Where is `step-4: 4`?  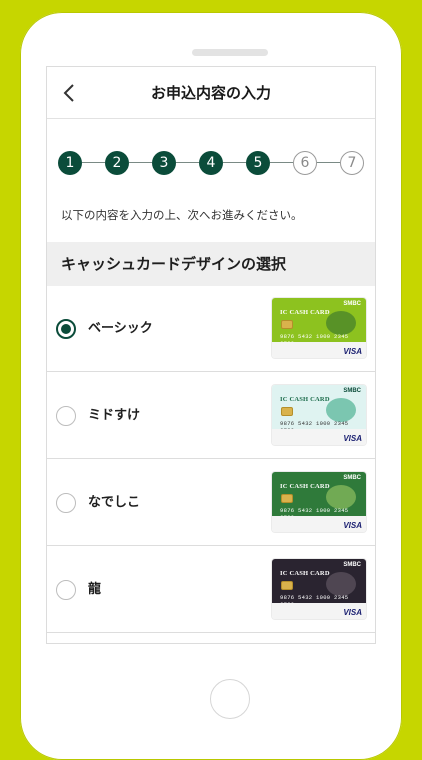 step-4: 4 is located at coordinates (211, 163).